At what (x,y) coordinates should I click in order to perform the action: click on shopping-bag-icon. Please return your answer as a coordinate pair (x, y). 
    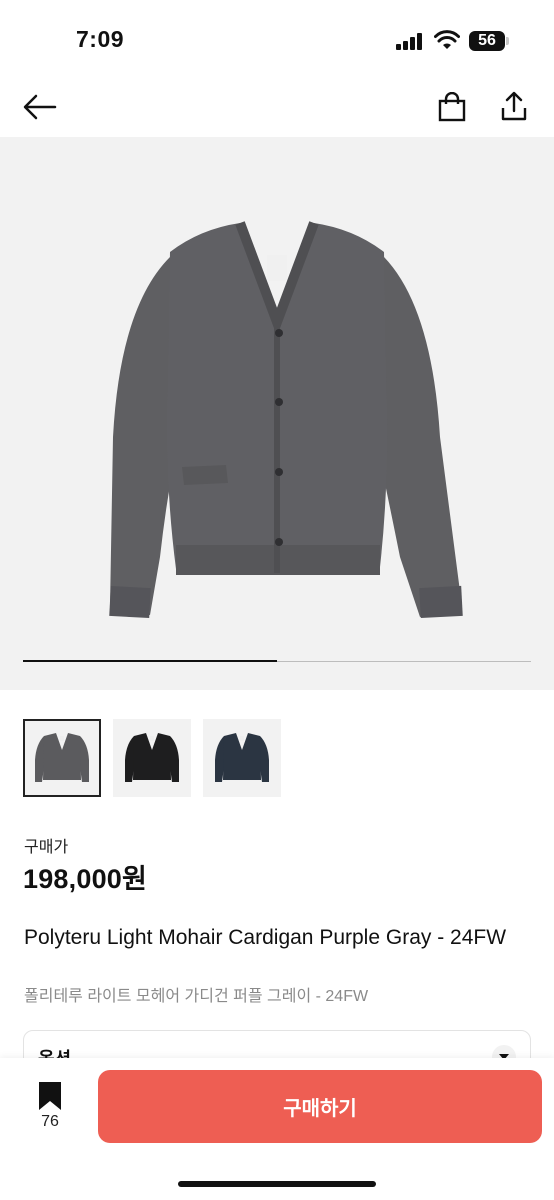
    Looking at the image, I should click on (452, 107).